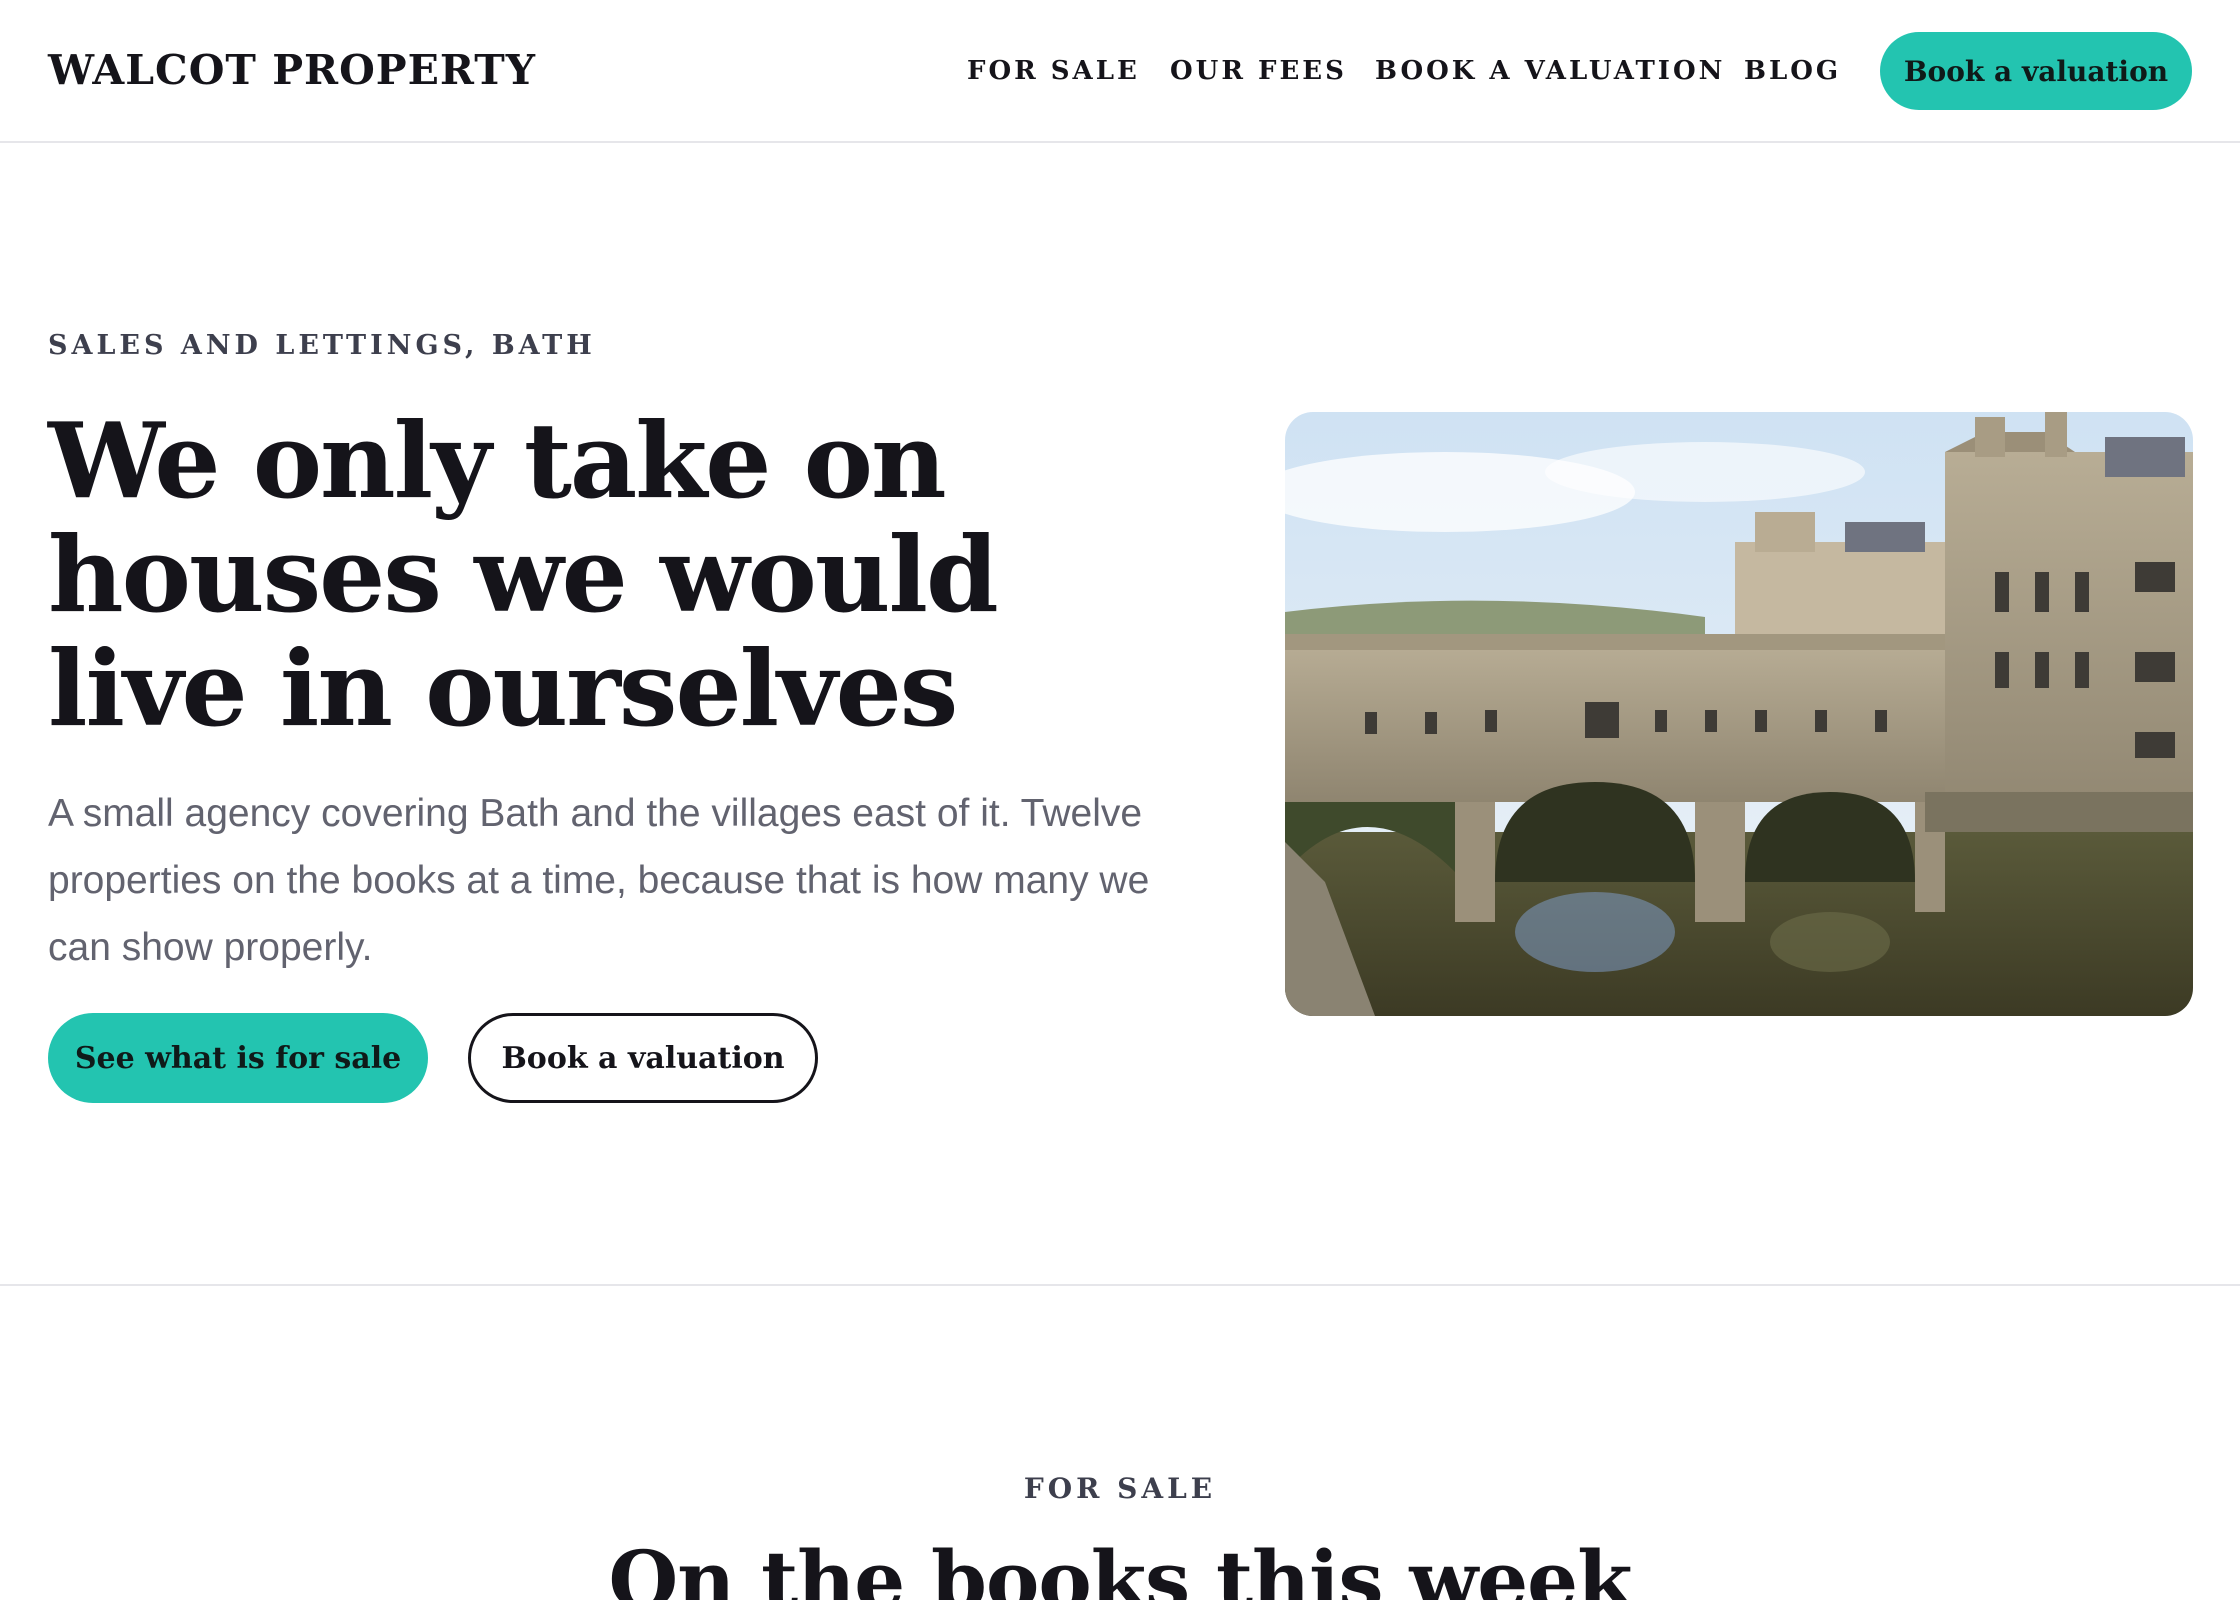  What do you see at coordinates (292, 70) in the screenshot?
I see `brand-logo: WALCOT PROPERTY` at bounding box center [292, 70].